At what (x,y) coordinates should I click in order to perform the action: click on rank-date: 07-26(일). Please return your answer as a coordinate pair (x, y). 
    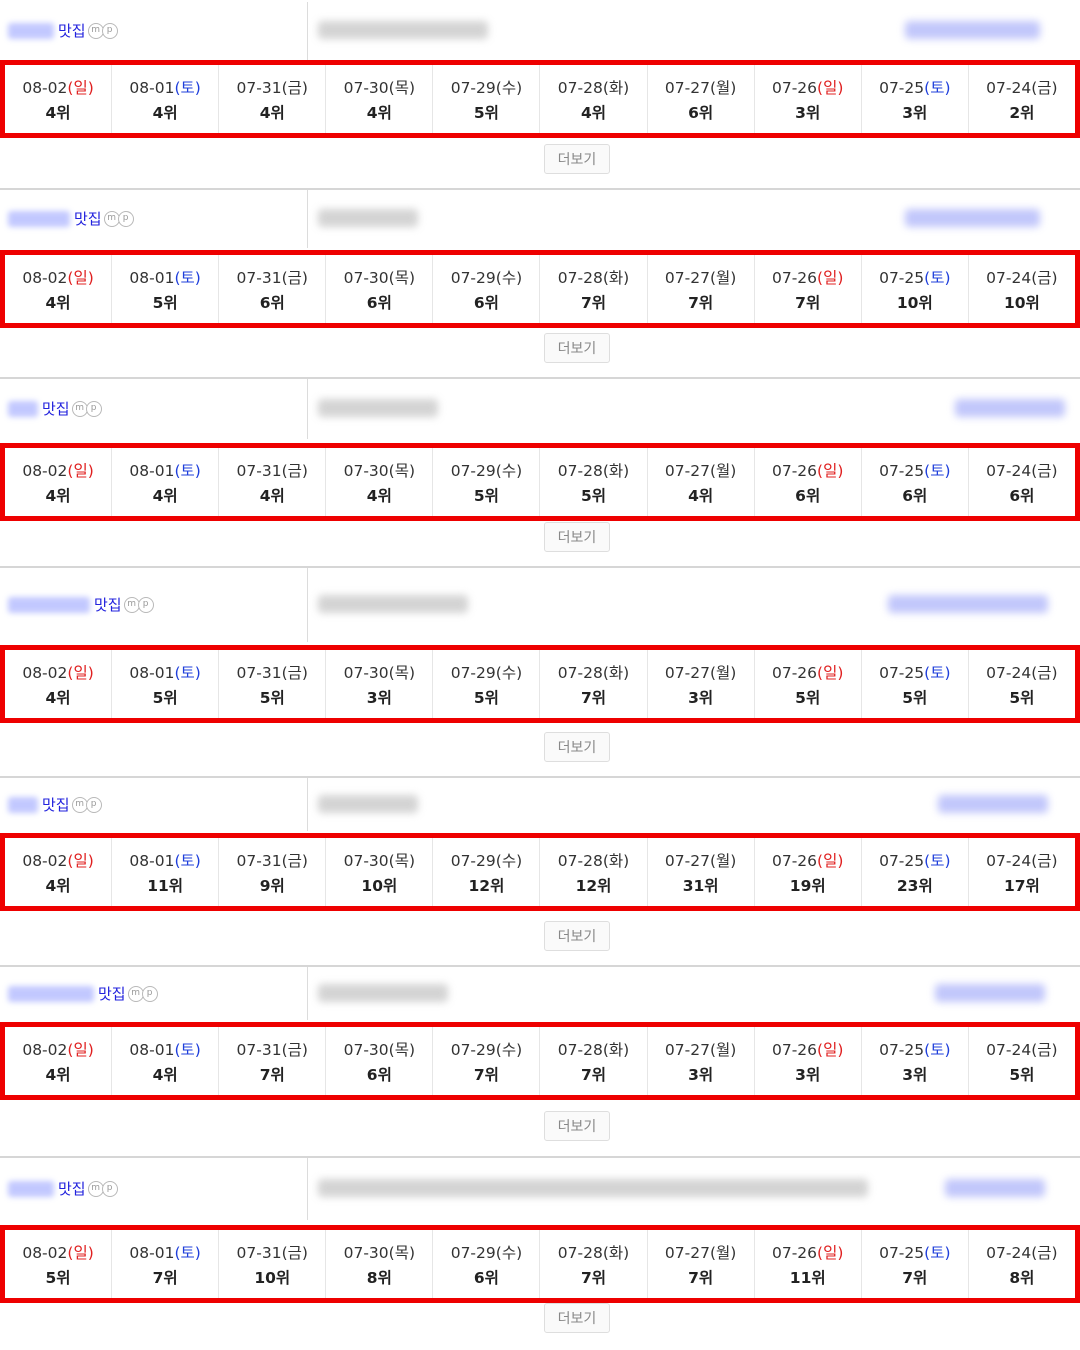
    Looking at the image, I should click on (807, 1252).